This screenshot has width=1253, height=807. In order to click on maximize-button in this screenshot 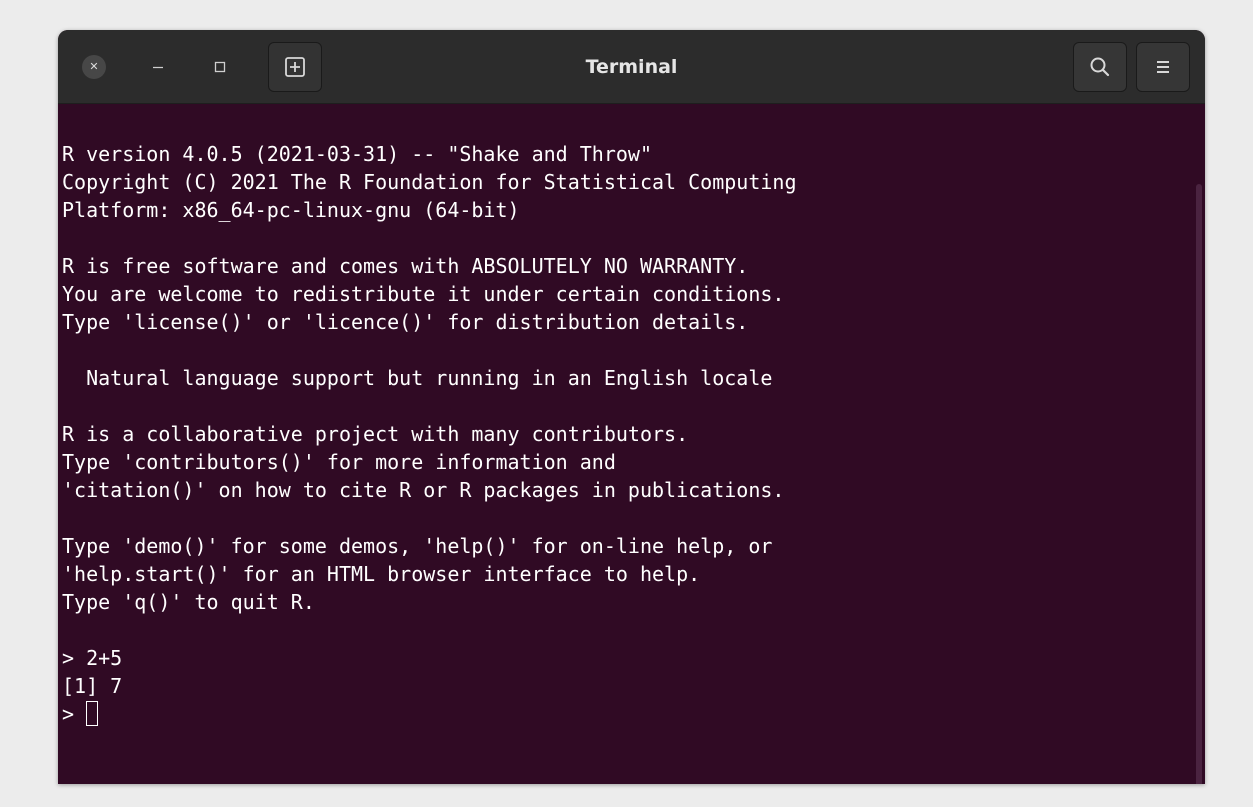, I will do `click(220, 67)`.